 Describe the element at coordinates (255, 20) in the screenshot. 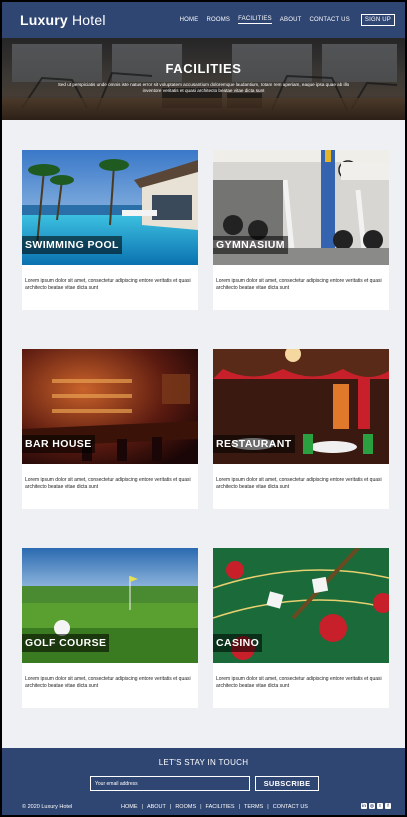

I see `nav-facilities: FACILITIES` at that location.